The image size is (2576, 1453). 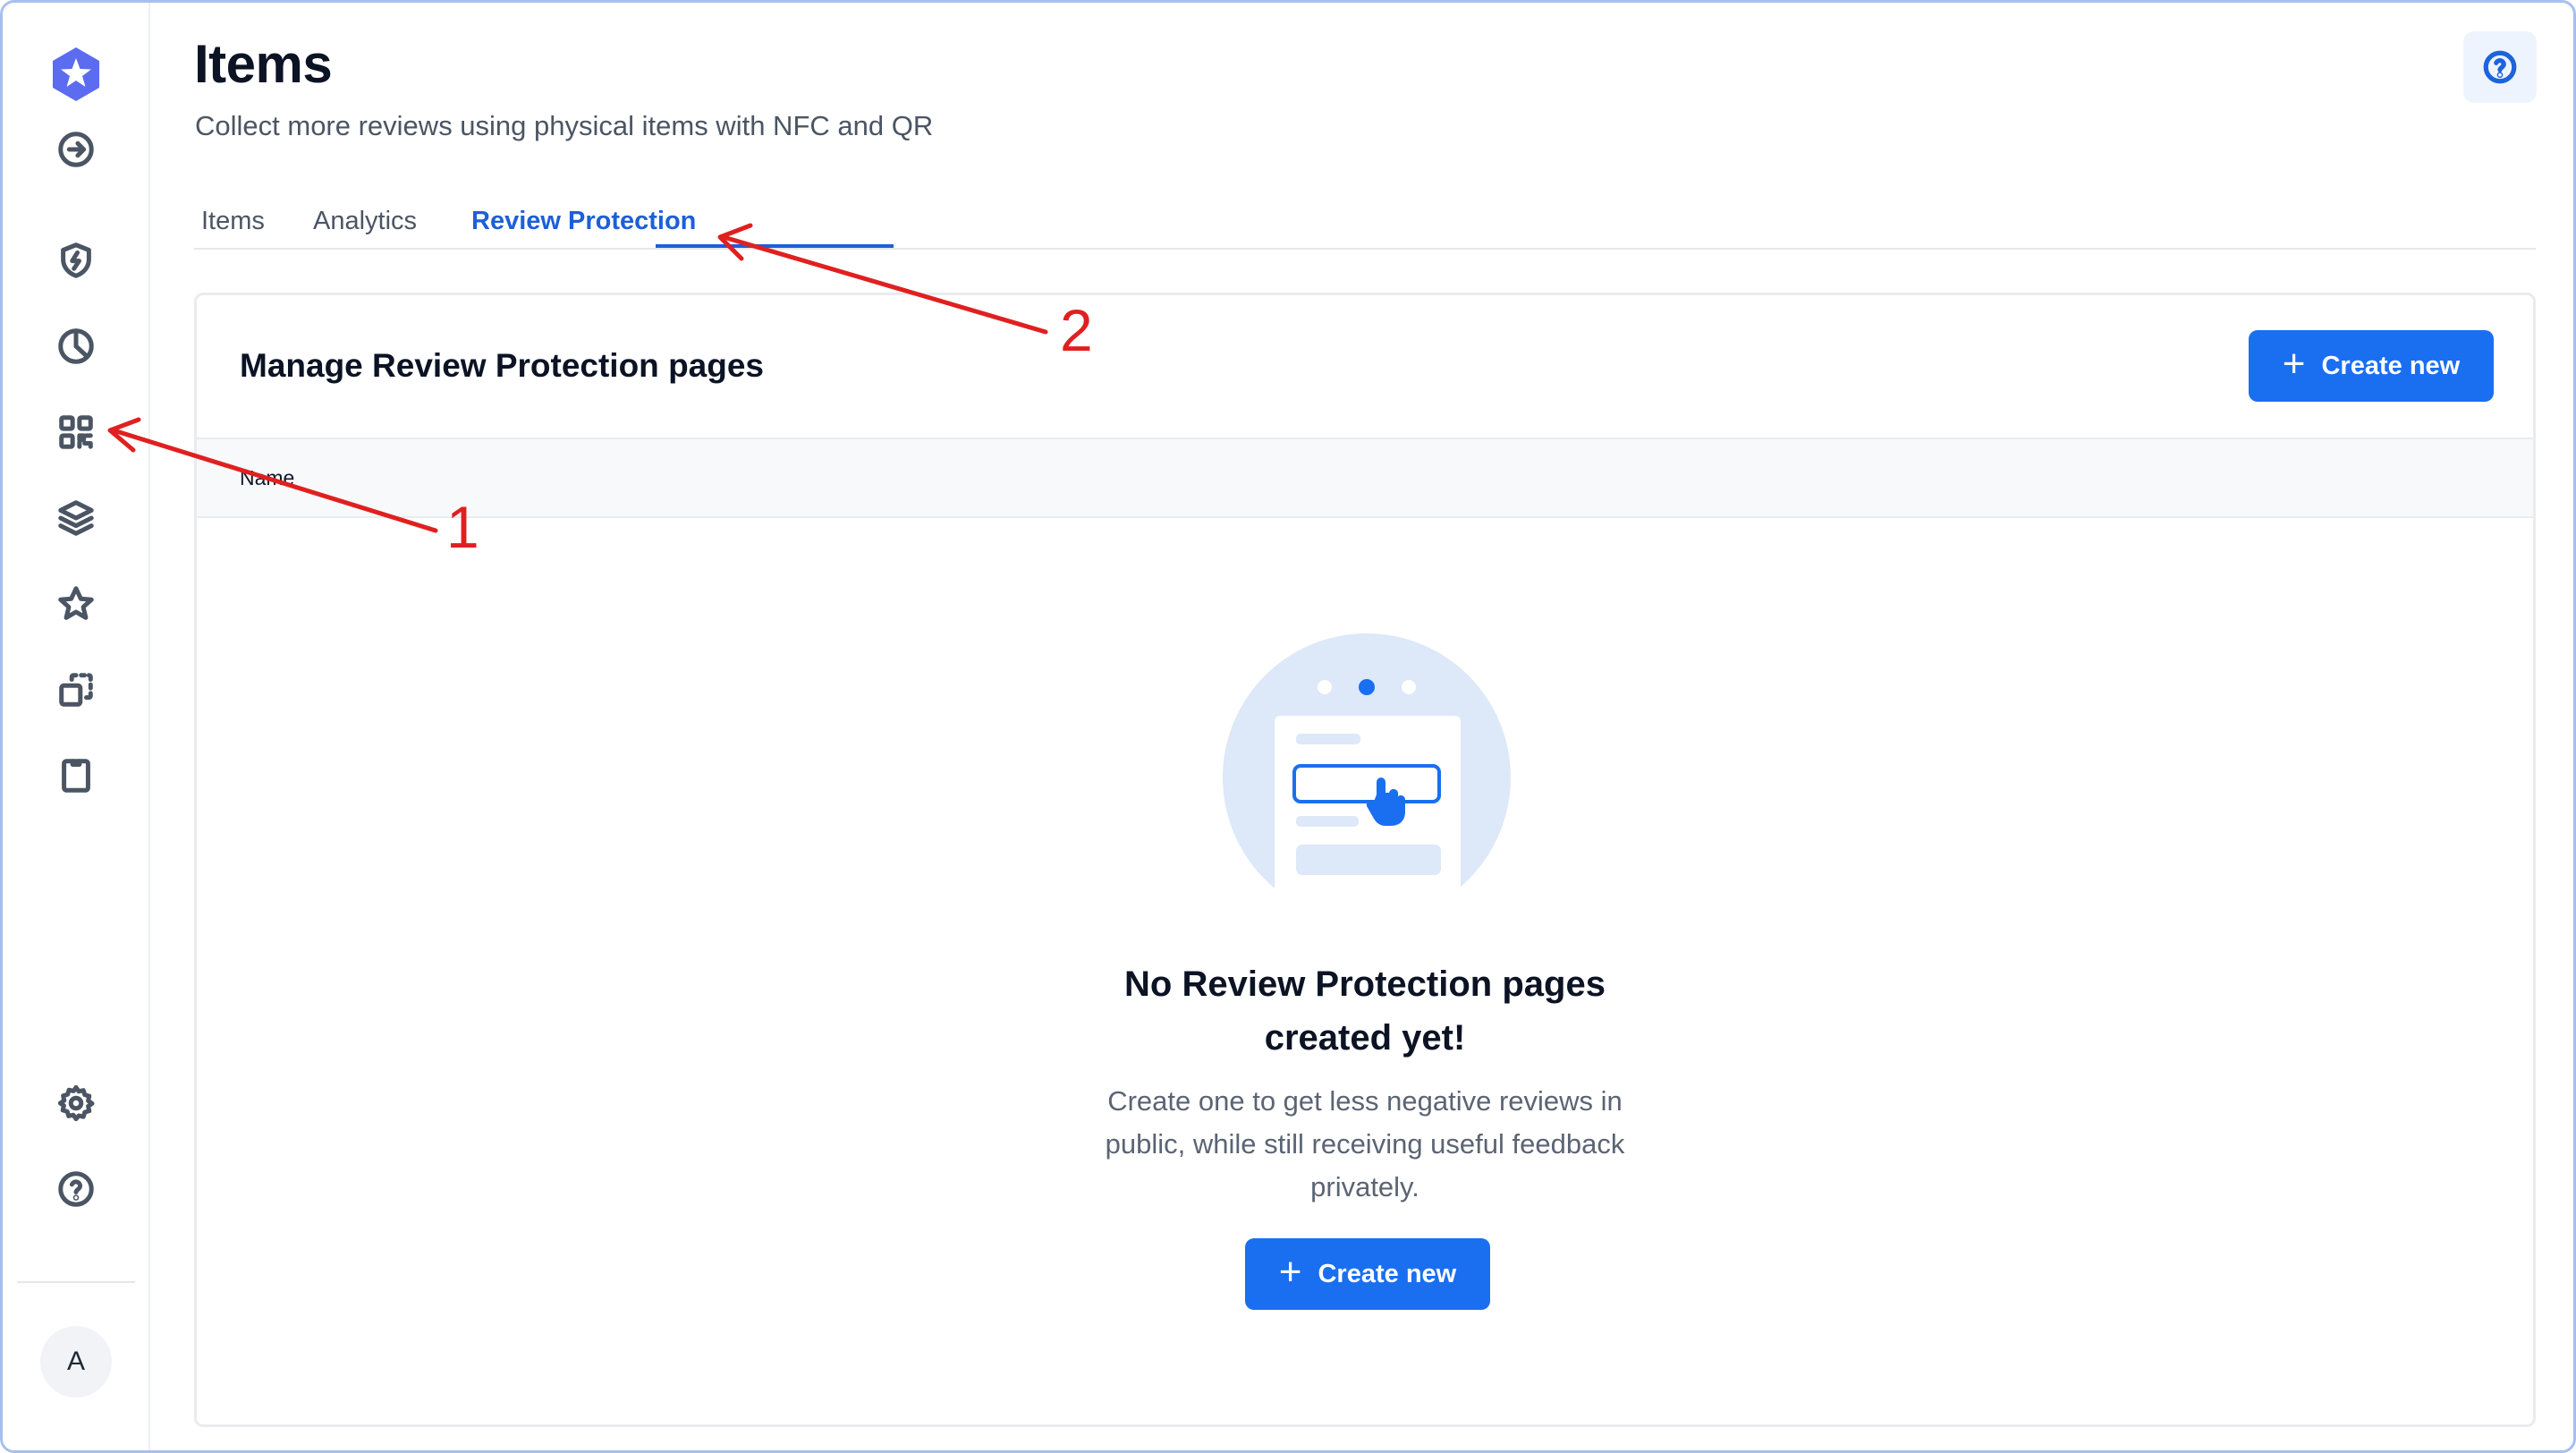 I want to click on sidebar-divider, so click(x=76, y=1282).